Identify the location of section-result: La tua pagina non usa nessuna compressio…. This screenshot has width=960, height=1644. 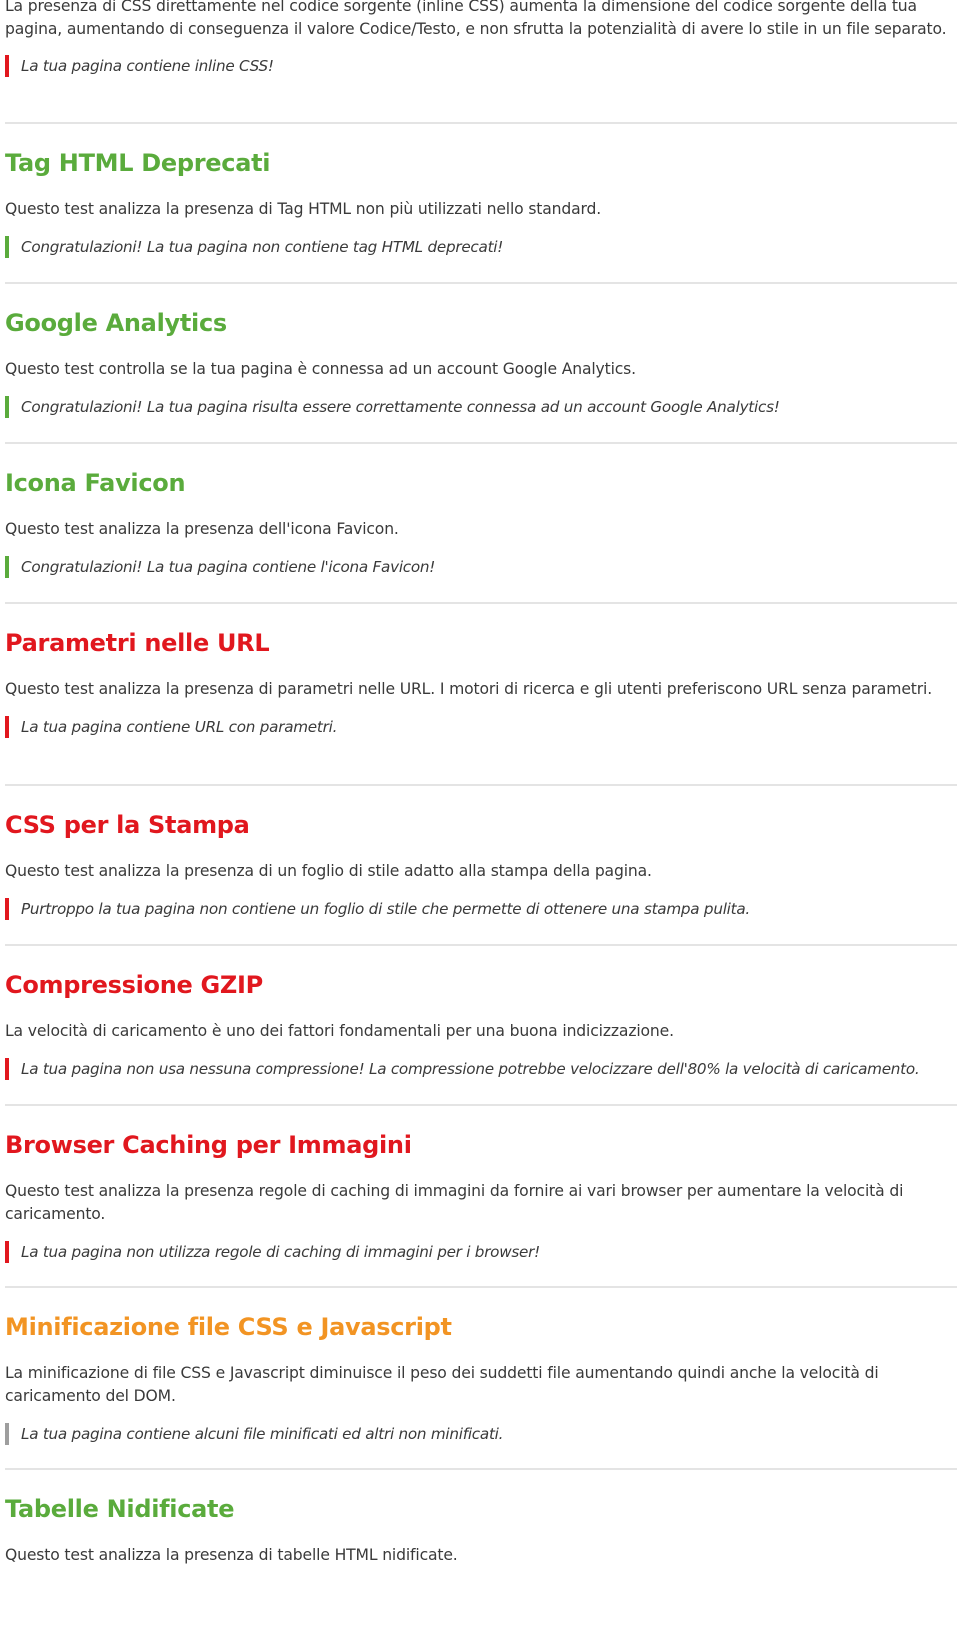
(481, 1069).